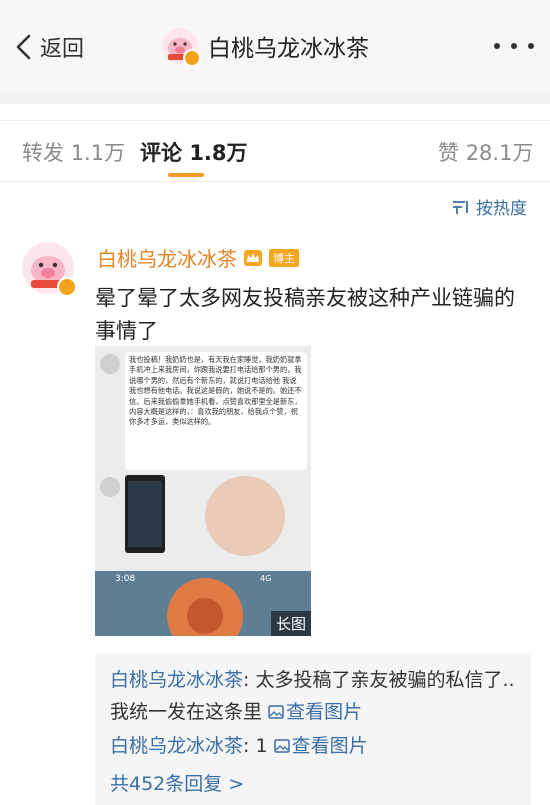 The width and height of the screenshot is (550, 805). I want to click on comment-author-row: 白桃乌龙冰冰茶 博主, so click(198, 257).